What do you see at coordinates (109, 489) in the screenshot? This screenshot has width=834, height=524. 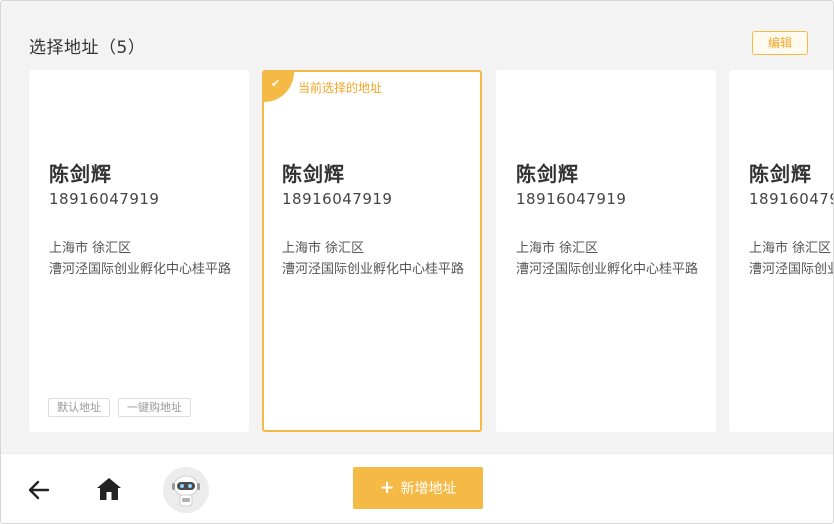 I see `home-icon` at bounding box center [109, 489].